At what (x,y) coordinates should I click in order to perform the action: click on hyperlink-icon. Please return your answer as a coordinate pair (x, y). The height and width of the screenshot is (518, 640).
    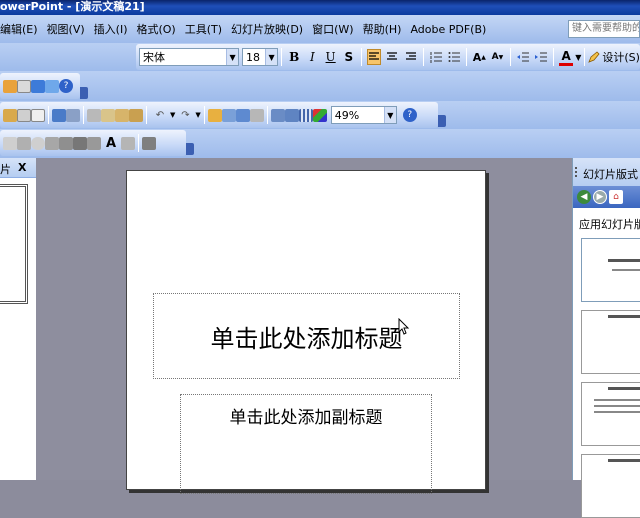
    Looking at the image, I should click on (256, 115).